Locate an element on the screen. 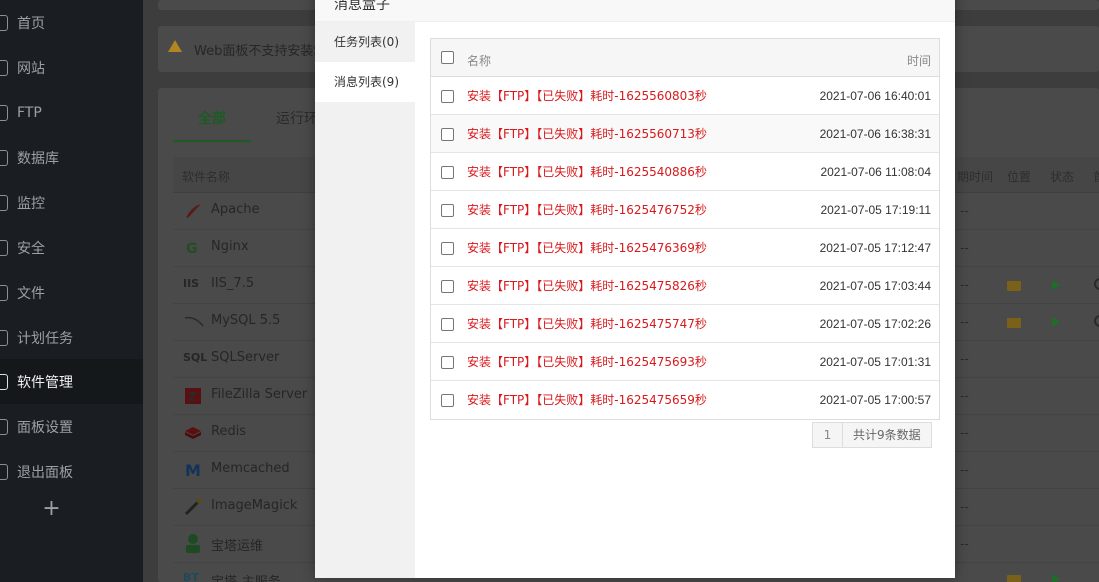 The image size is (1099, 582). sql-icon: SQL is located at coordinates (195, 357).